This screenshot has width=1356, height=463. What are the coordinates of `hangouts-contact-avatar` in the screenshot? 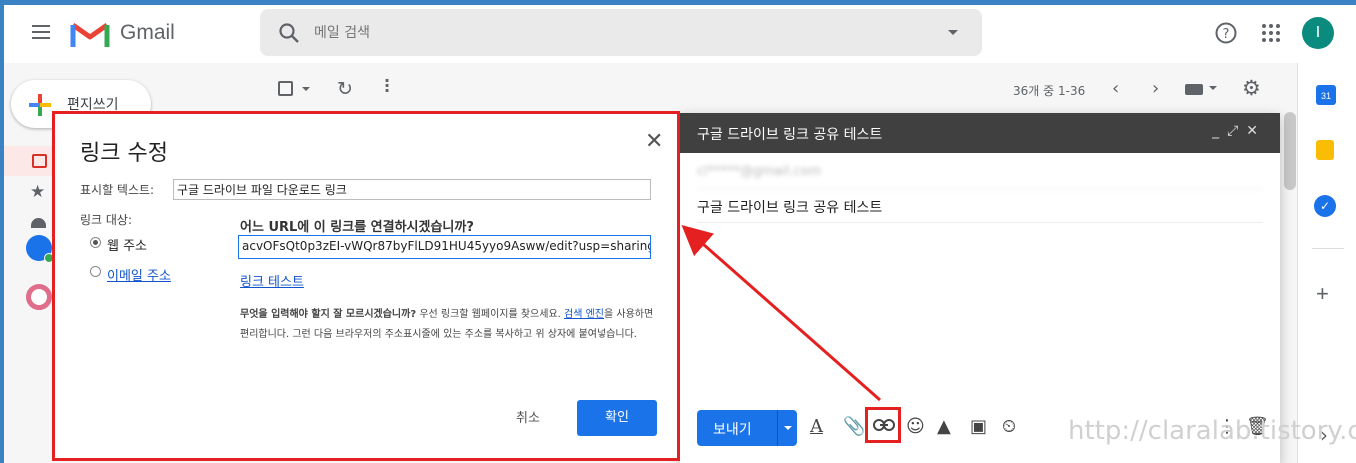 It's located at (39, 297).